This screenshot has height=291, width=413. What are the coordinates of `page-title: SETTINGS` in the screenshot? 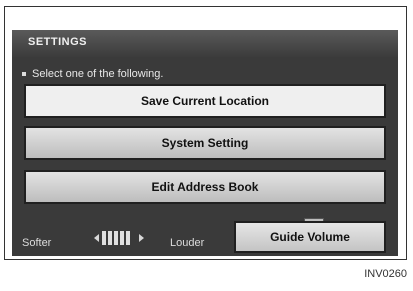 It's located at (58, 42).